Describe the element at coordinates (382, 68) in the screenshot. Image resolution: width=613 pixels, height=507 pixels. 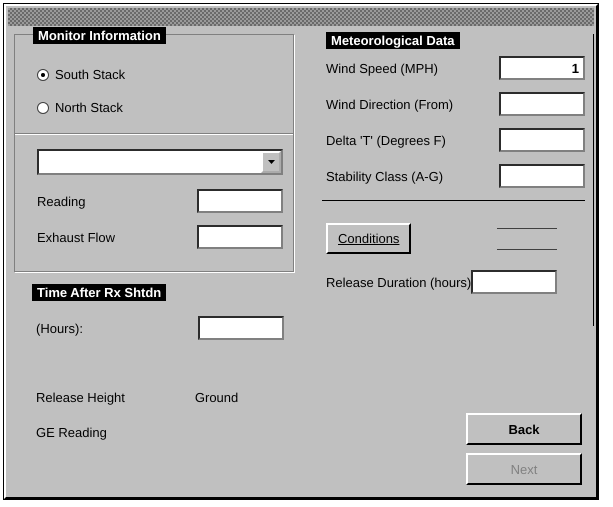
I see `field-label: Wind Speed (MPH)` at that location.